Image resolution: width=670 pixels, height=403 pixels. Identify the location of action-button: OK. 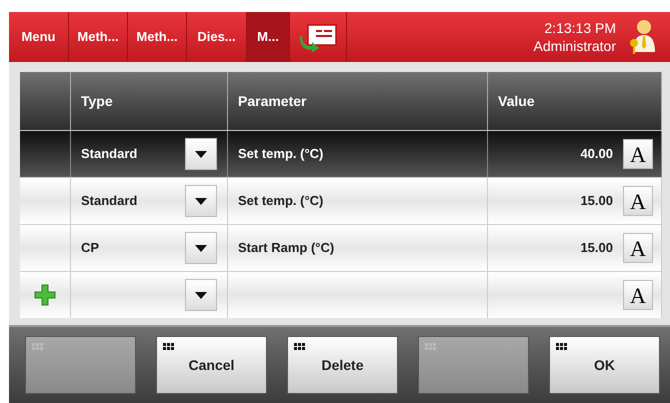
(604, 365).